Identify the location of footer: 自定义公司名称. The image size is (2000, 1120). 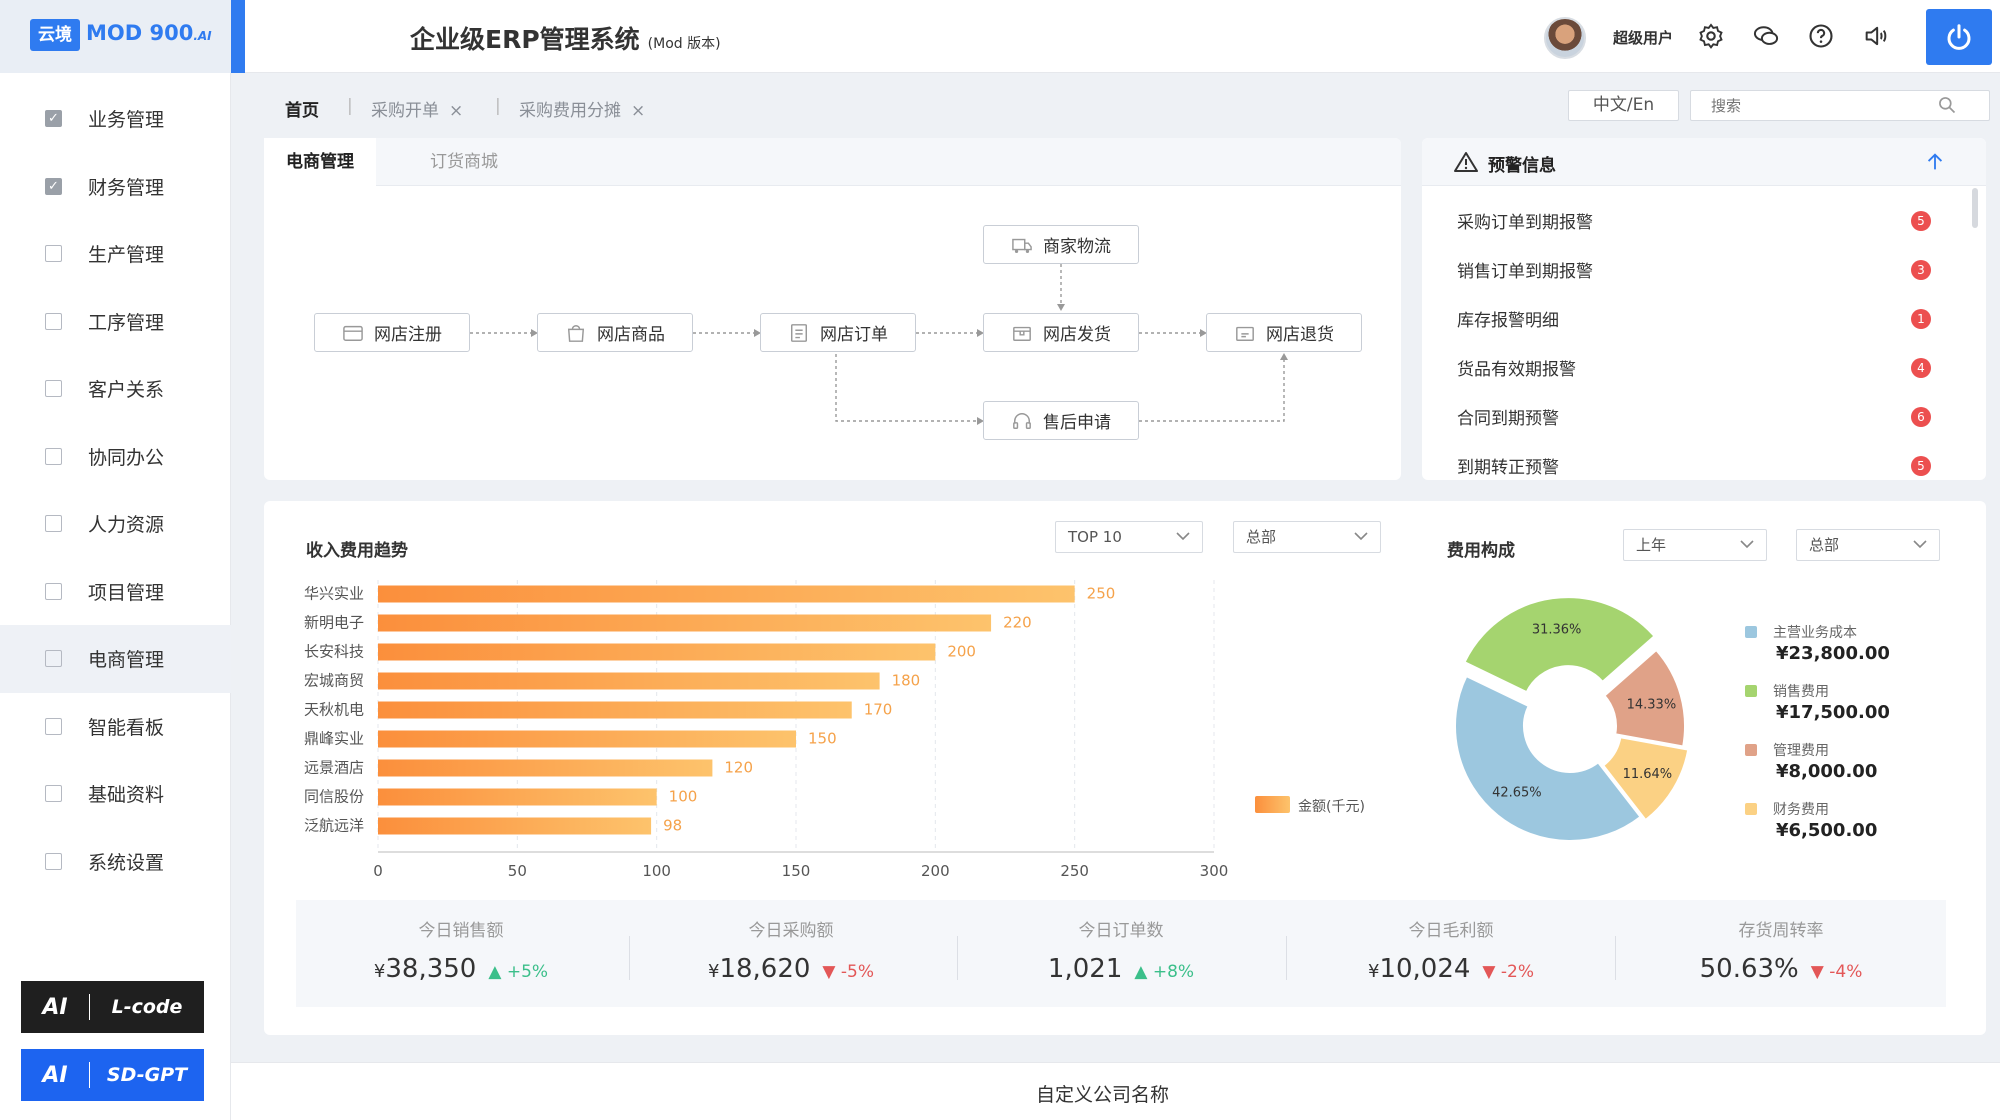
(1115, 1091).